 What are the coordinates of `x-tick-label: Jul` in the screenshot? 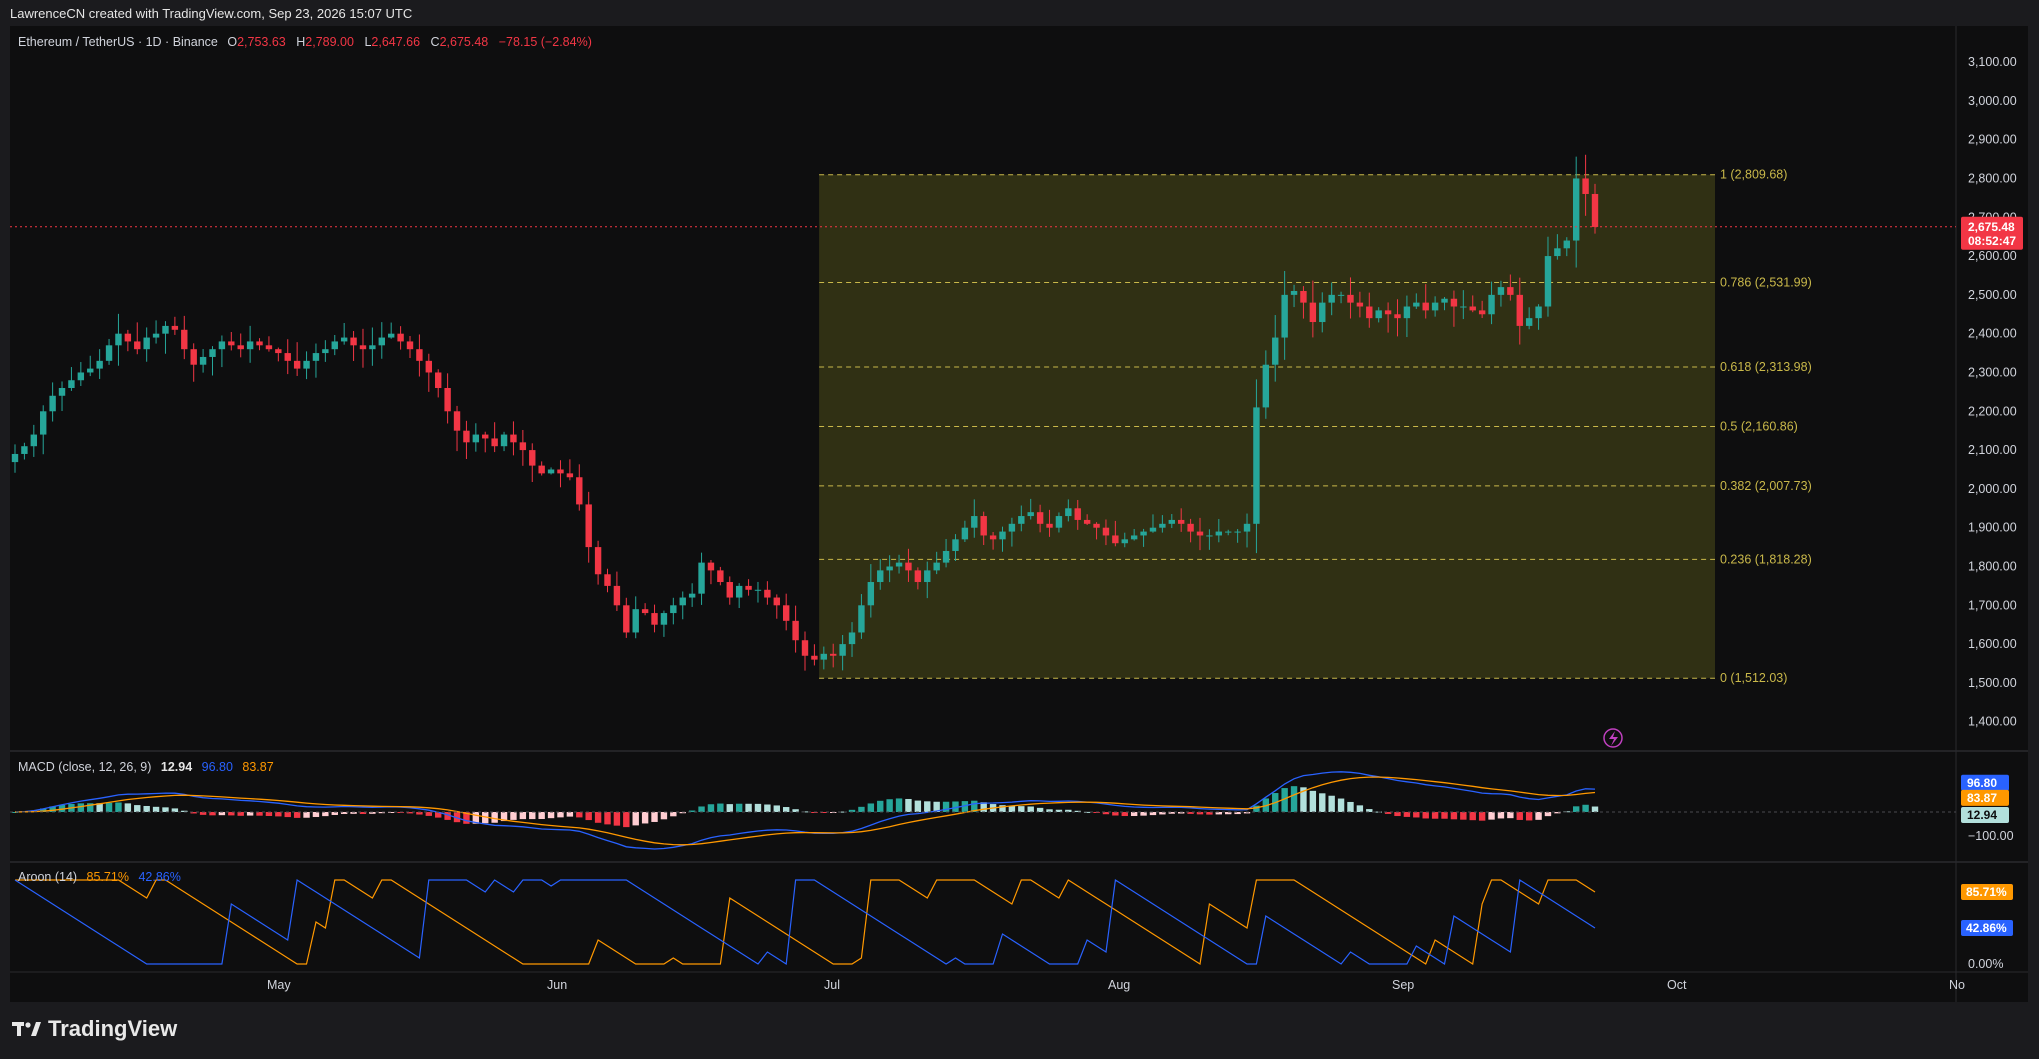 It's located at (832, 985).